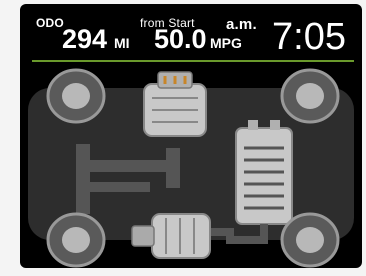 This screenshot has height=276, width=366. Describe the element at coordinates (175, 104) in the screenshot. I see `engine-icon` at that location.